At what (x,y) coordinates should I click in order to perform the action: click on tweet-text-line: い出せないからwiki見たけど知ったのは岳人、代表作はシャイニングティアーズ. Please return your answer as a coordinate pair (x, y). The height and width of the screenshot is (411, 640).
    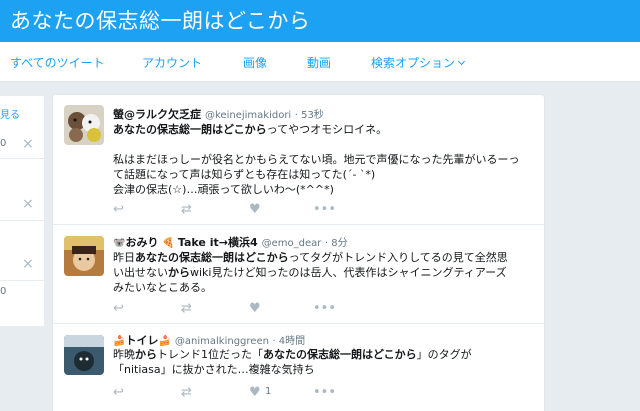
    Looking at the image, I should click on (310, 272).